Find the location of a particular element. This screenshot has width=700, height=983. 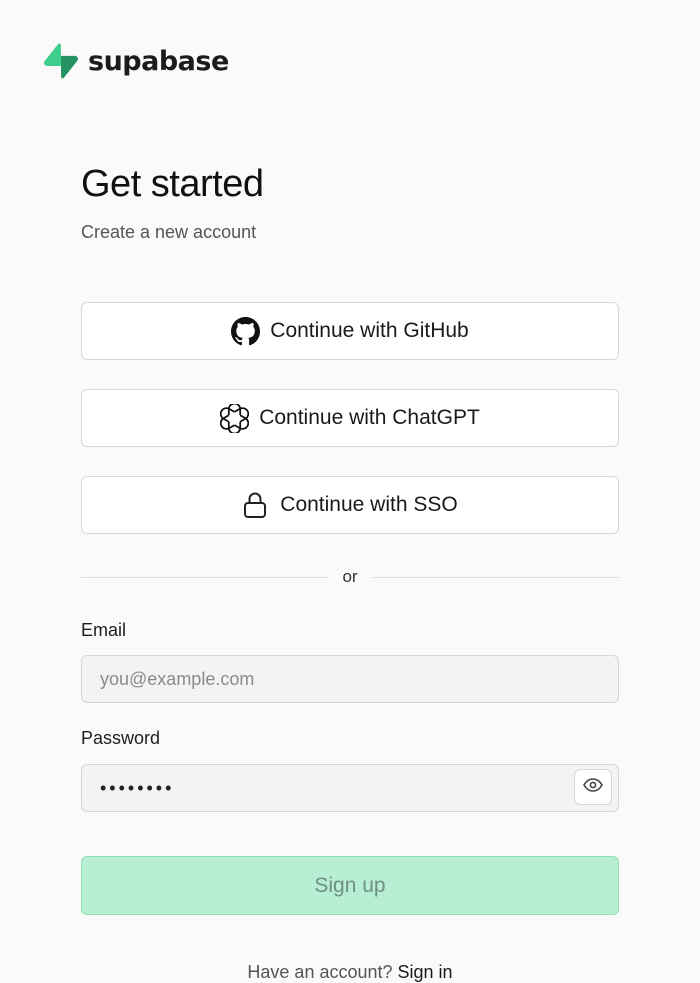

eye-icon is located at coordinates (593, 787).